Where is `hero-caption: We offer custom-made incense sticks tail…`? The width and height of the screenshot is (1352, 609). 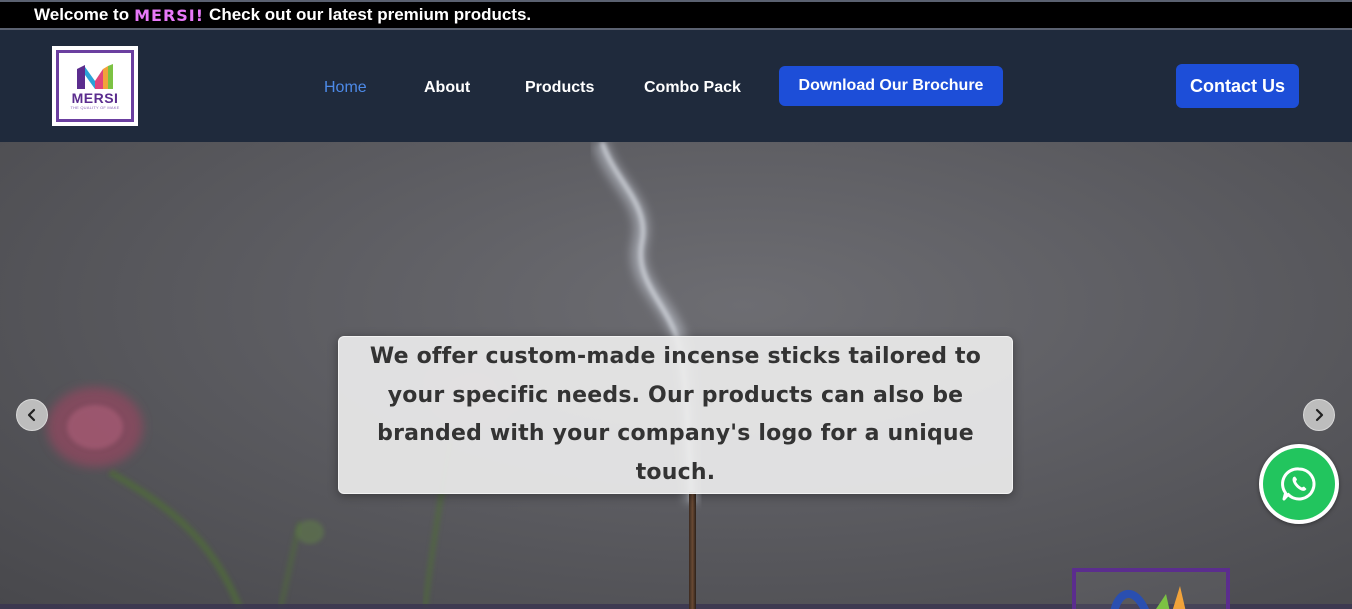
hero-caption: We offer custom-made incense sticks tail… is located at coordinates (675, 414).